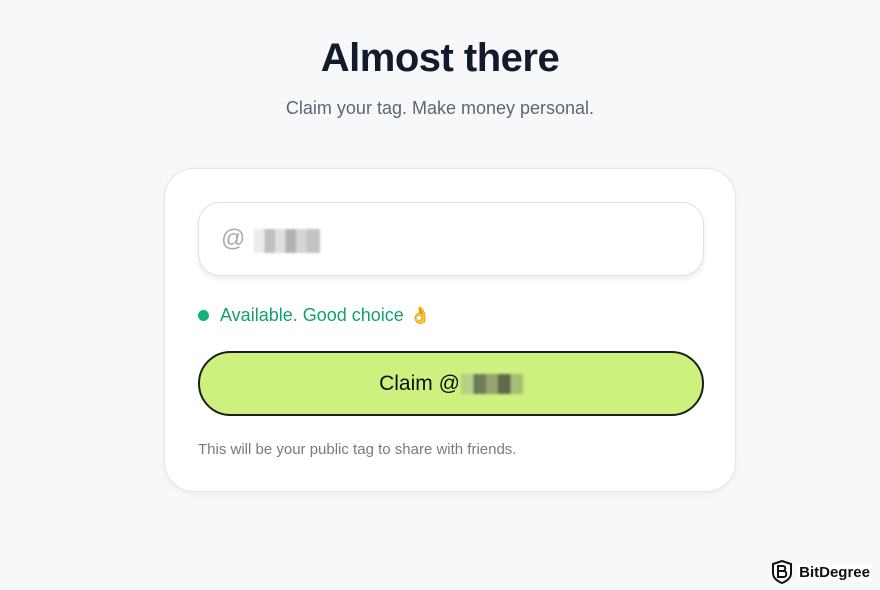 Image resolution: width=880 pixels, height=590 pixels. Describe the element at coordinates (233, 238) in the screenshot. I see `at-sign-icon: @` at that location.